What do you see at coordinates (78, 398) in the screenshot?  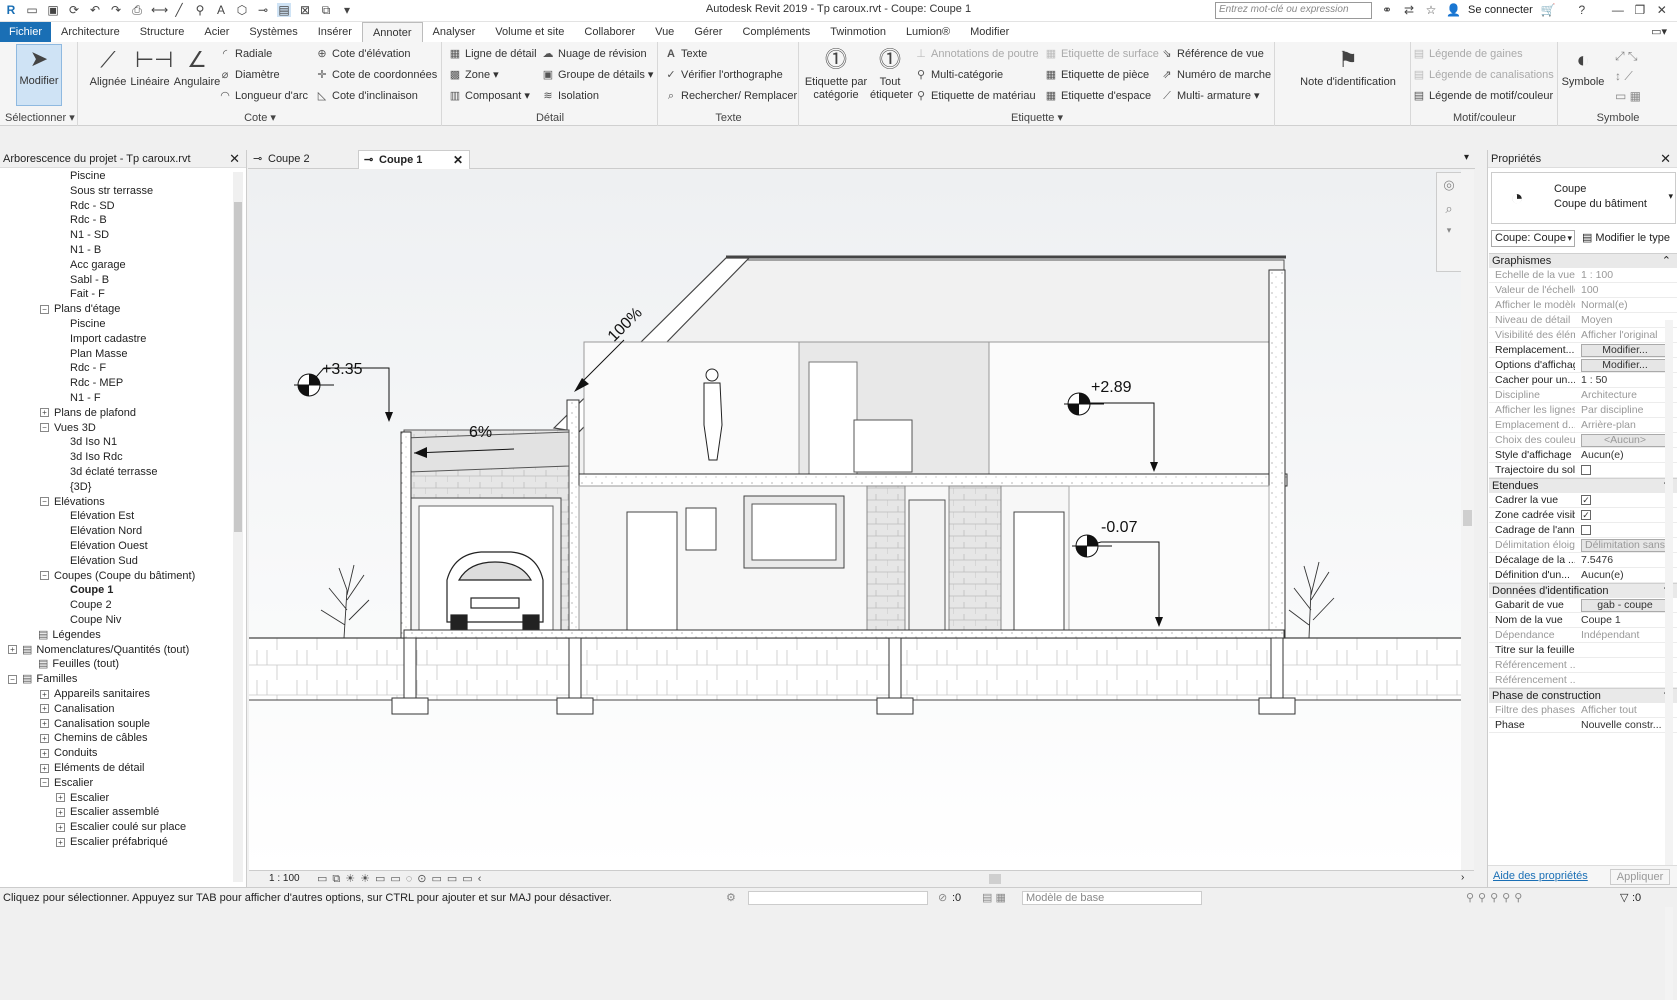 I see `tree-item: N1 - F` at bounding box center [78, 398].